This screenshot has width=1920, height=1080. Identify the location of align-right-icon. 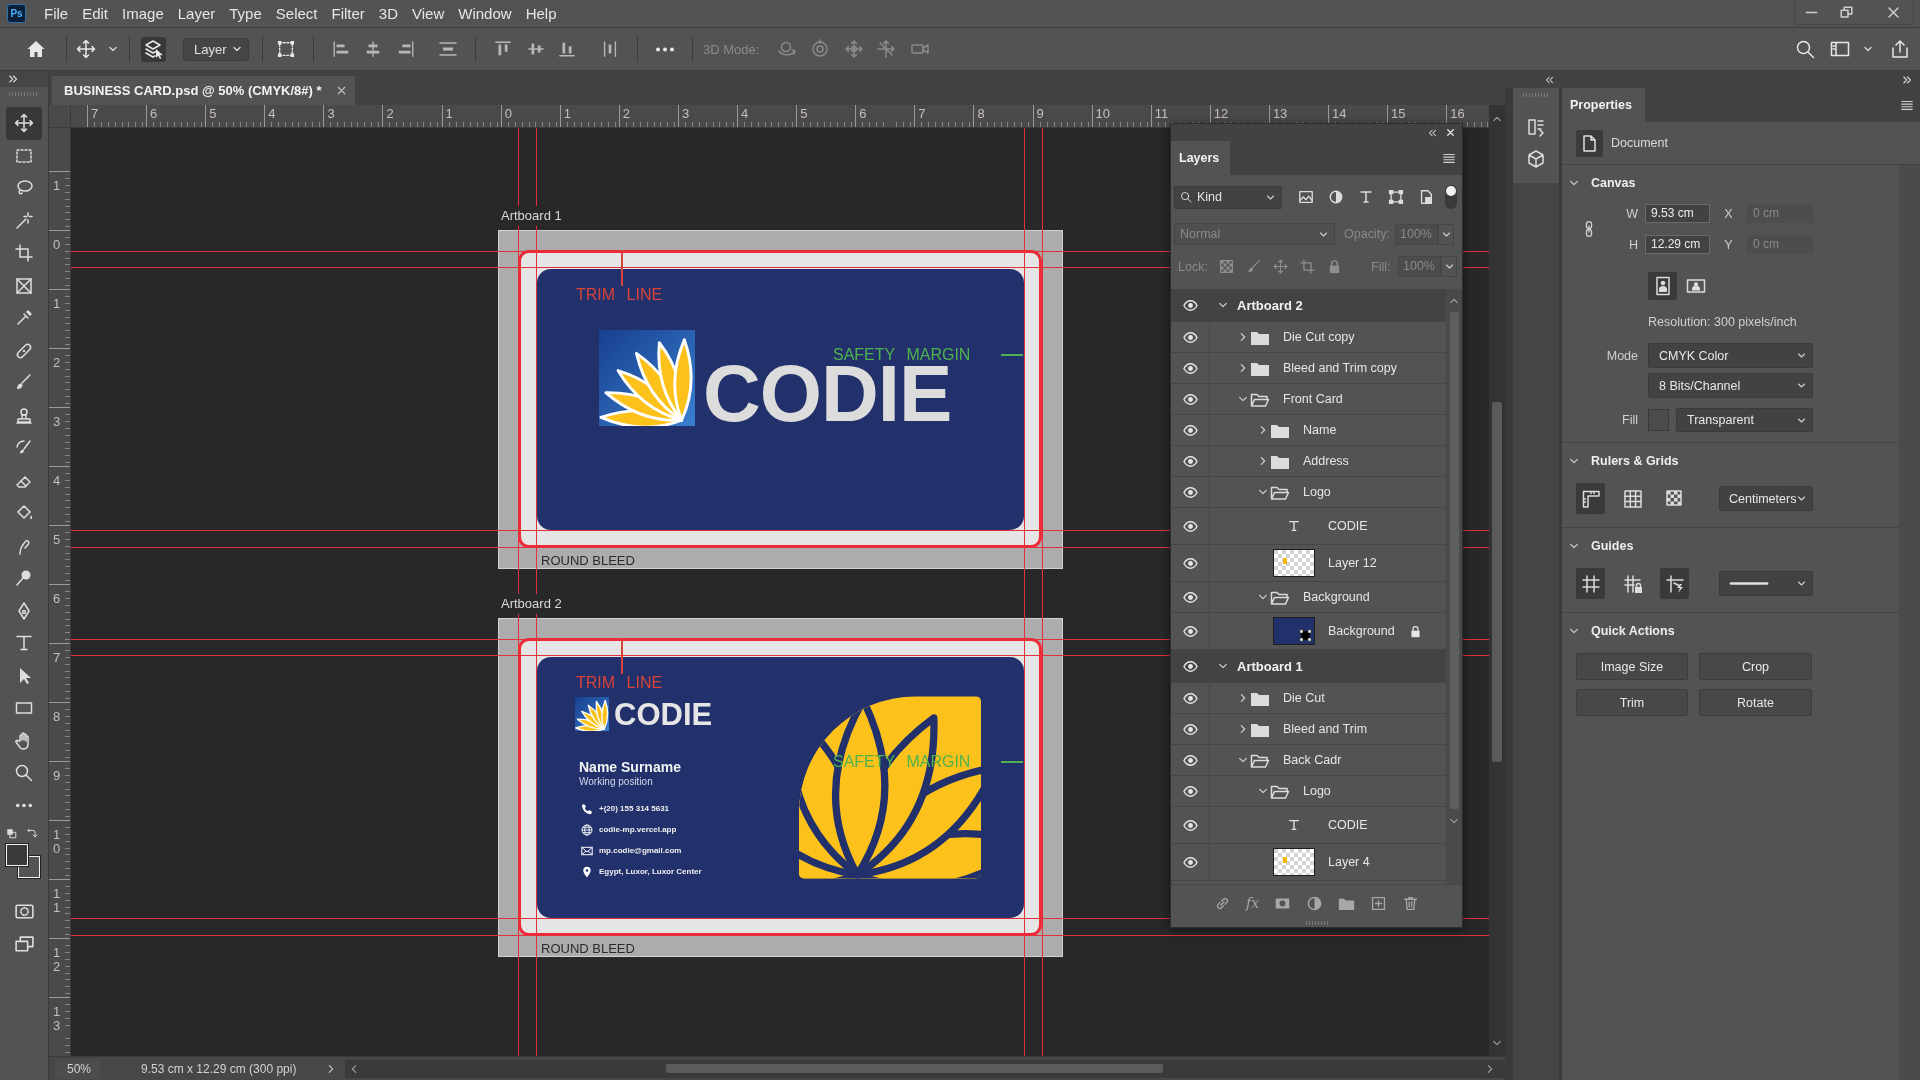
(406, 49).